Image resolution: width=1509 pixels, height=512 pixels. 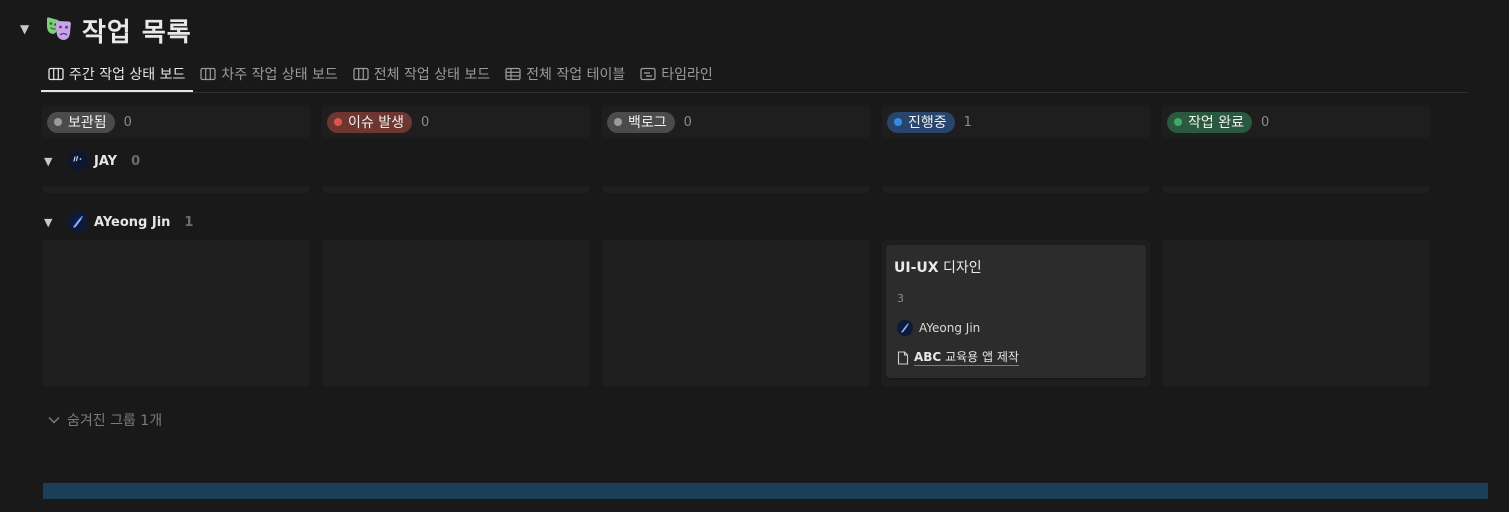 What do you see at coordinates (1216, 123) in the screenshot?
I see `status-label: 작업 완료` at bounding box center [1216, 123].